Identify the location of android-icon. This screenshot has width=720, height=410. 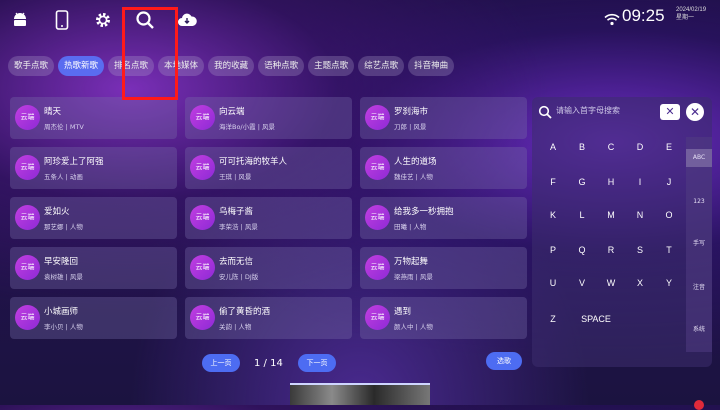
(20, 20).